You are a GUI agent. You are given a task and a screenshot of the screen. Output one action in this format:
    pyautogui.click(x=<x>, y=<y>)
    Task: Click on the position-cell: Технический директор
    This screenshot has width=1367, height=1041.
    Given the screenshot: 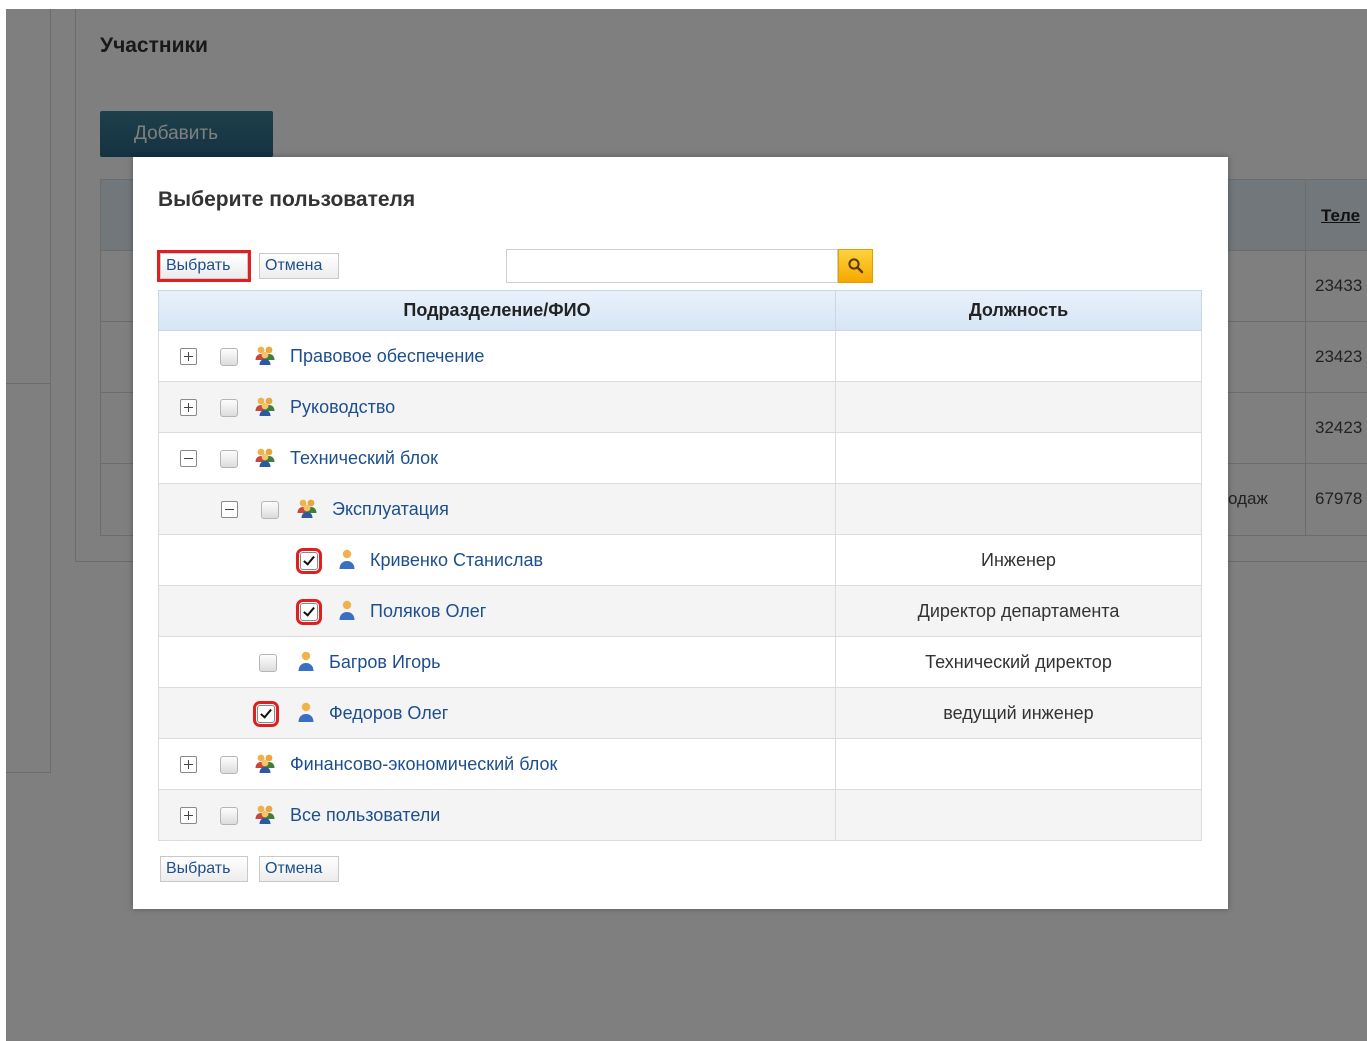 What is the action you would take?
    pyautogui.click(x=1018, y=662)
    